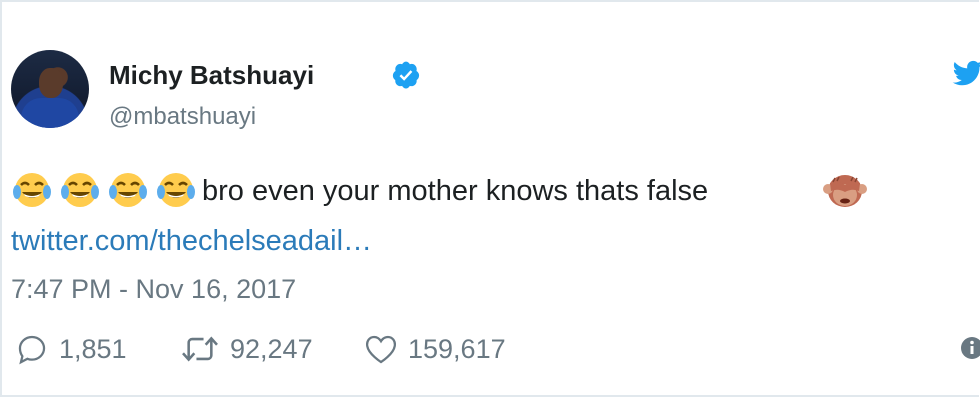  I want to click on retweet-button: 92,247, so click(245, 349).